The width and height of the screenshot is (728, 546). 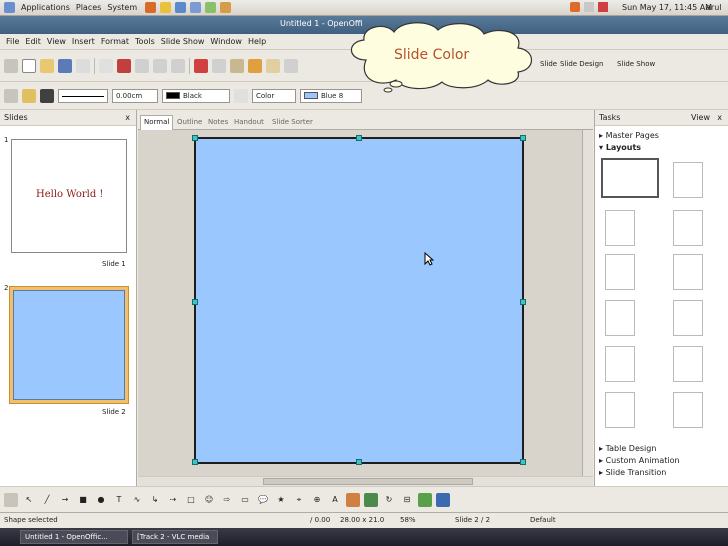 What do you see at coordinates (9, 7) in the screenshot?
I see `foot-icon` at bounding box center [9, 7].